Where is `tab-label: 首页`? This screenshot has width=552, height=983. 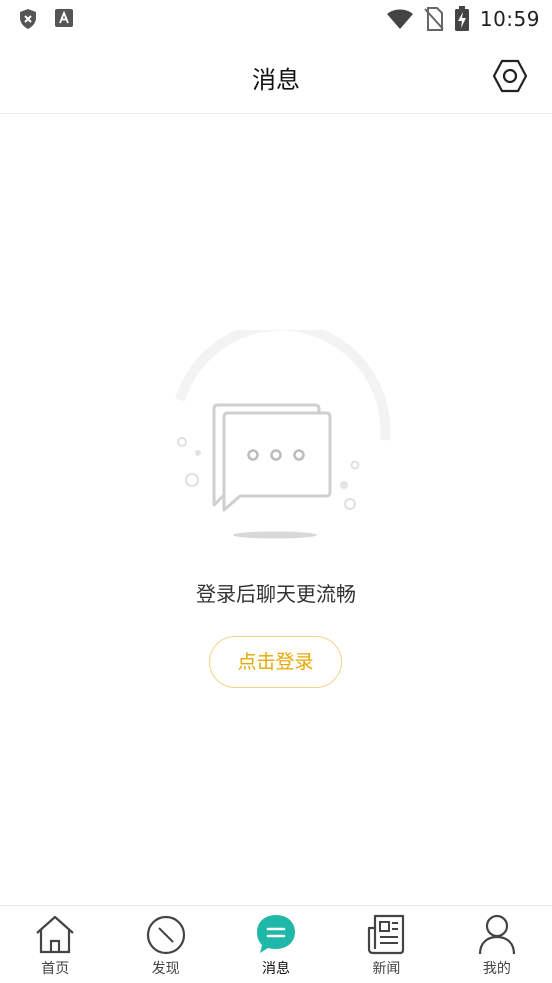 tab-label: 首页 is located at coordinates (55, 969).